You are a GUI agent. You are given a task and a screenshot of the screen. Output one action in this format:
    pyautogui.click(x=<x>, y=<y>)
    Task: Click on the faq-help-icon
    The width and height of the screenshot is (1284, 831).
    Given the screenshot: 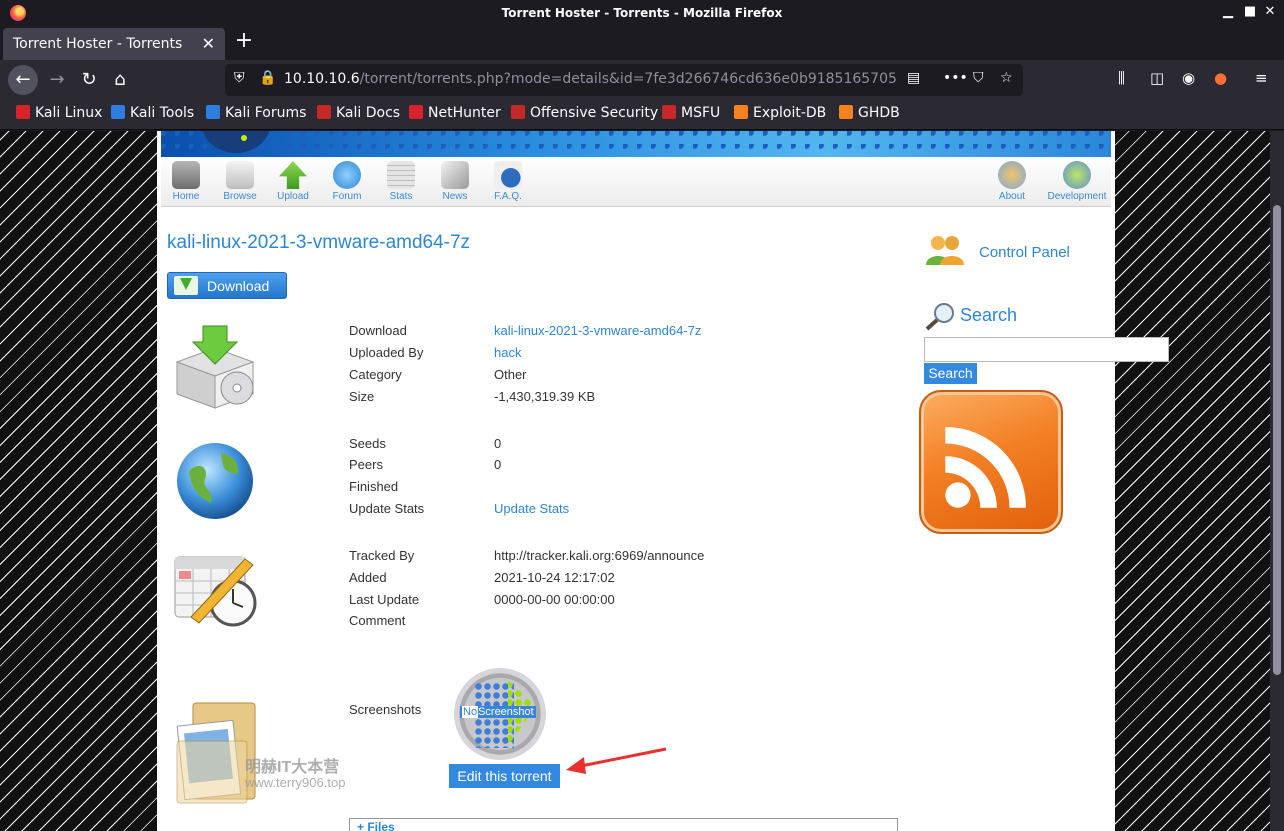 What is the action you would take?
    pyautogui.click(x=508, y=175)
    